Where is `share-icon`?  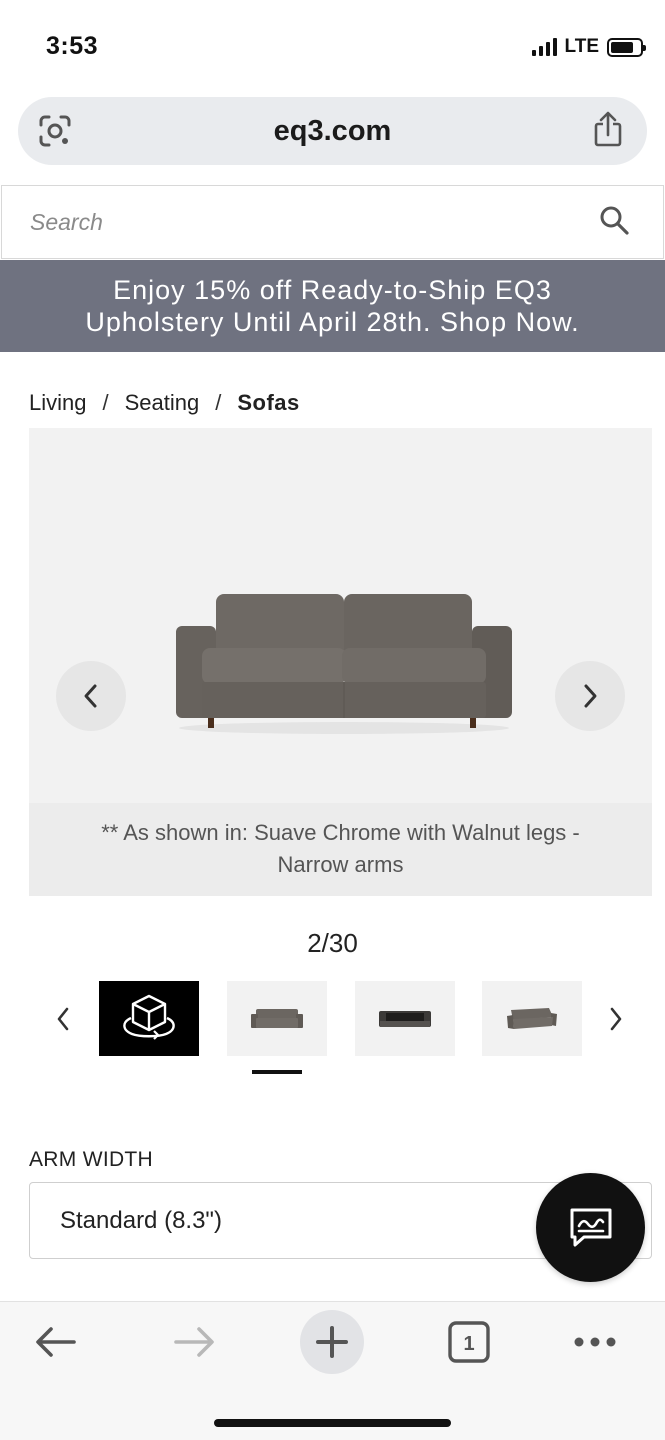
share-icon is located at coordinates (608, 130).